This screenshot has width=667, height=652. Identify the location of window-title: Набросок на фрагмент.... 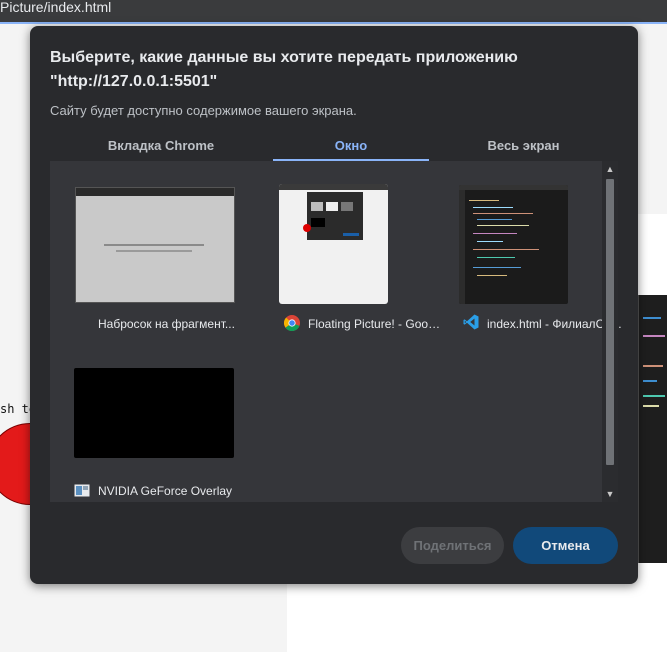
(166, 324).